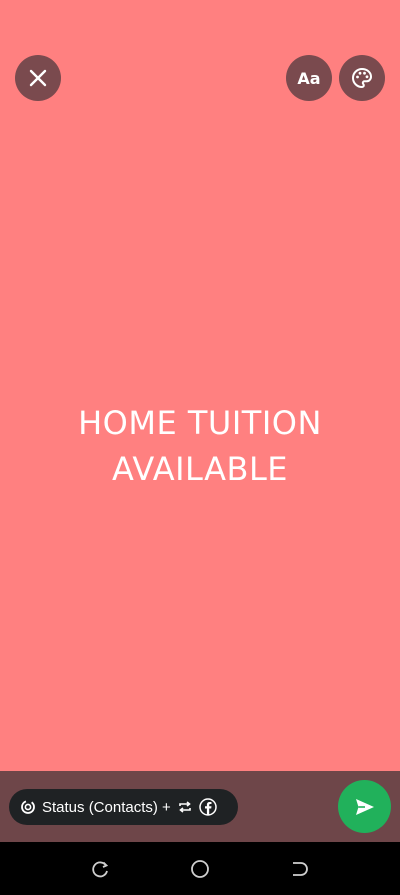 Image resolution: width=400 pixels, height=895 pixels. I want to click on send-icon, so click(364, 806).